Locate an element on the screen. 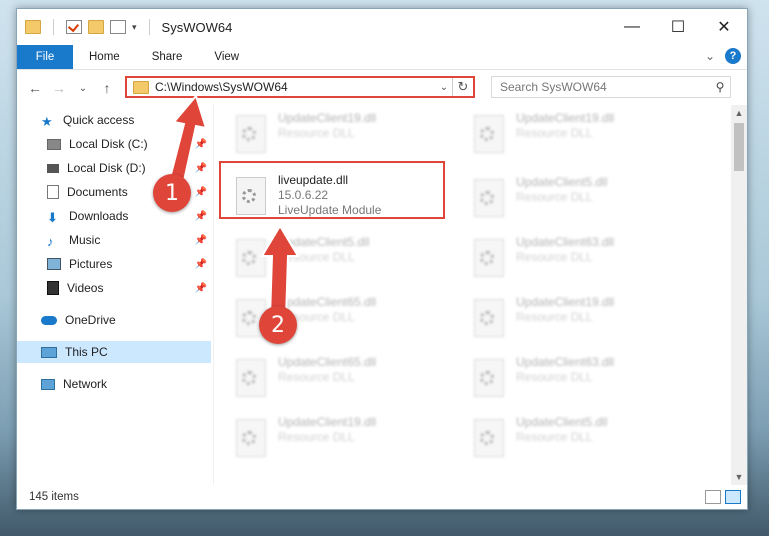  callout-badge-2: 2 is located at coordinates (278, 325).